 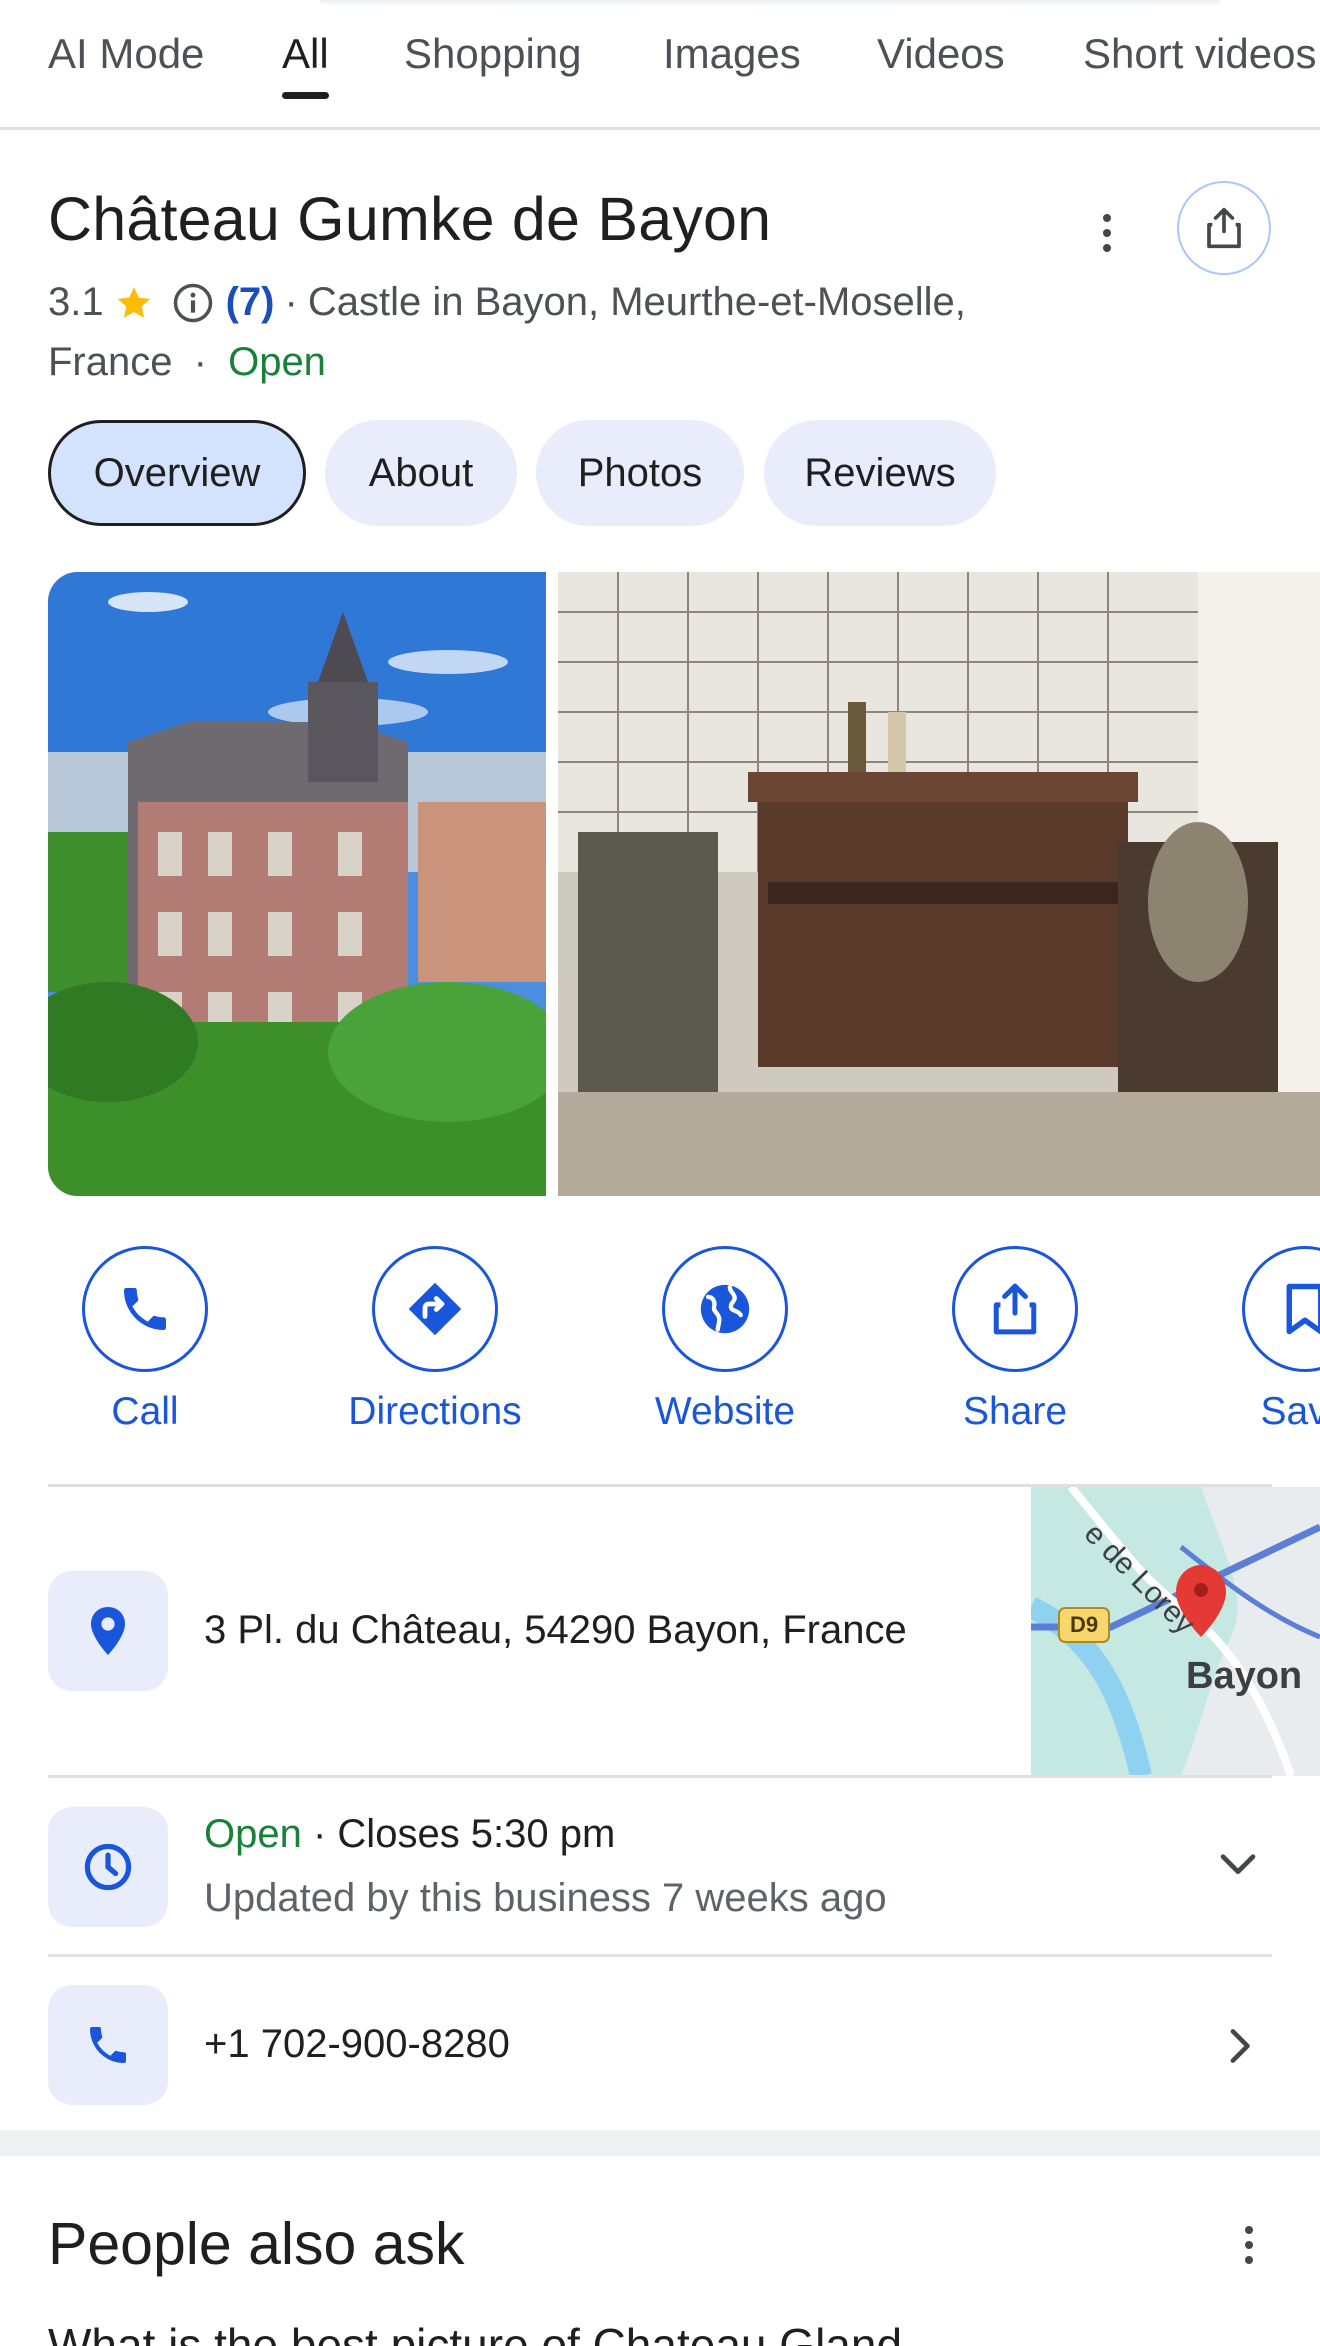 What do you see at coordinates (250, 302) in the screenshot?
I see `review-count-link: (7)` at bounding box center [250, 302].